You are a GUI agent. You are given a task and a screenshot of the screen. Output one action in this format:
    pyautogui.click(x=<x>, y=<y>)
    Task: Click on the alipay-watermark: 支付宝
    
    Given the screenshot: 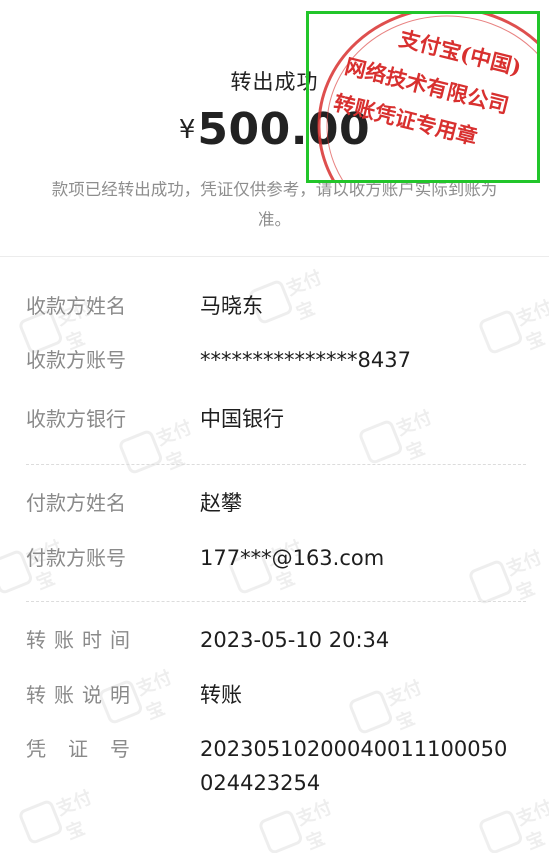 What is the action you would take?
    pyautogui.click(x=65, y=810)
    